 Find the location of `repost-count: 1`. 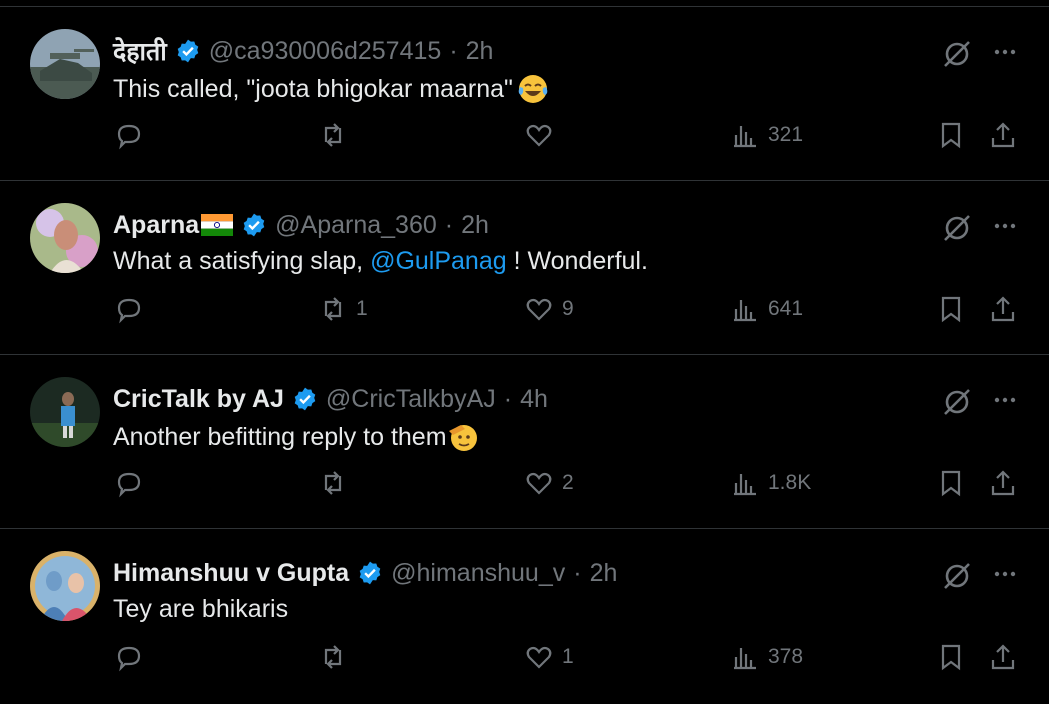

repost-count: 1 is located at coordinates (362, 308).